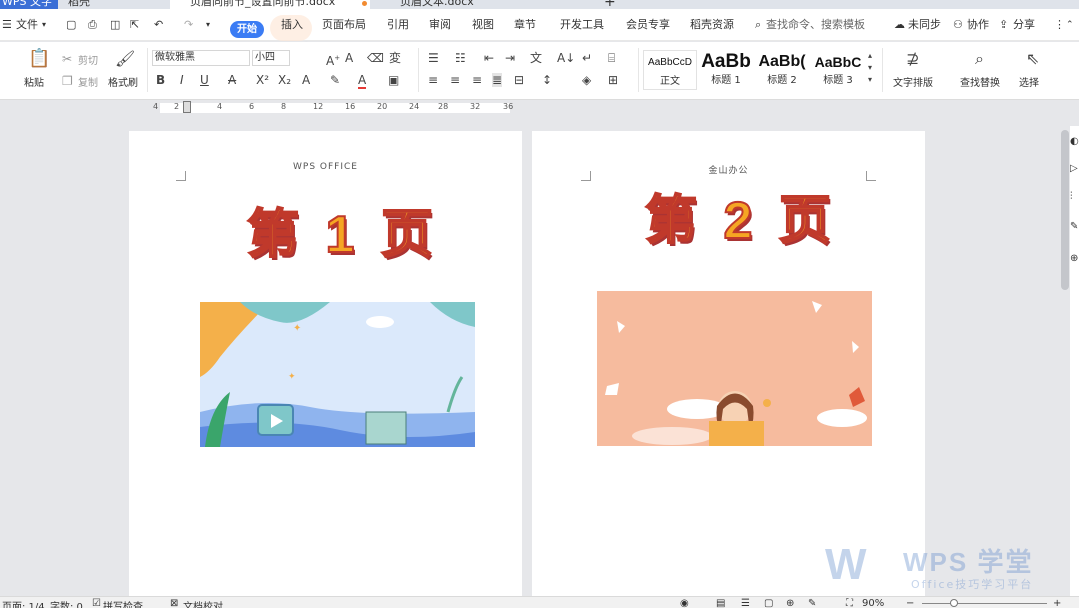  Describe the element at coordinates (489, 58) in the screenshot. I see `decrease-indent-icon: ⇤` at that location.